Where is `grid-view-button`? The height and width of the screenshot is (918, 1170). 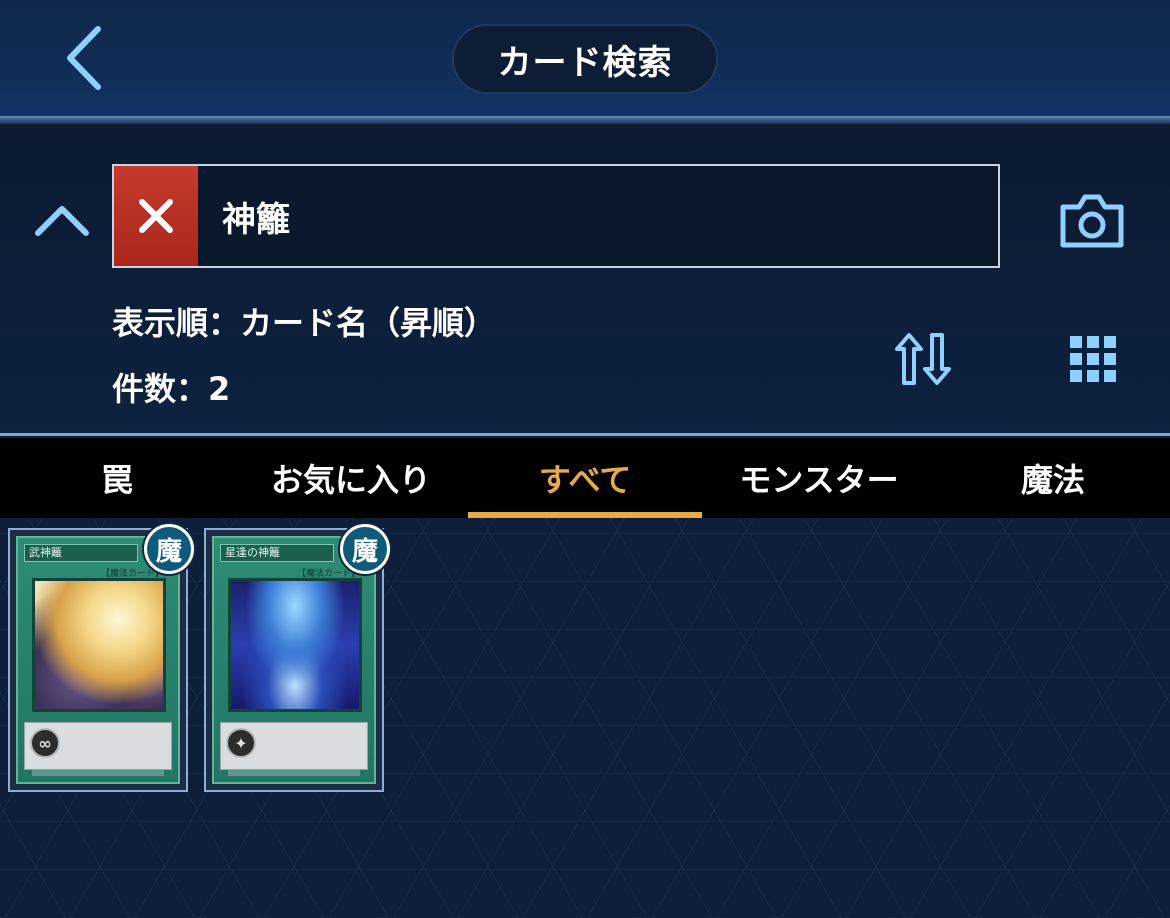 grid-view-button is located at coordinates (1093, 359).